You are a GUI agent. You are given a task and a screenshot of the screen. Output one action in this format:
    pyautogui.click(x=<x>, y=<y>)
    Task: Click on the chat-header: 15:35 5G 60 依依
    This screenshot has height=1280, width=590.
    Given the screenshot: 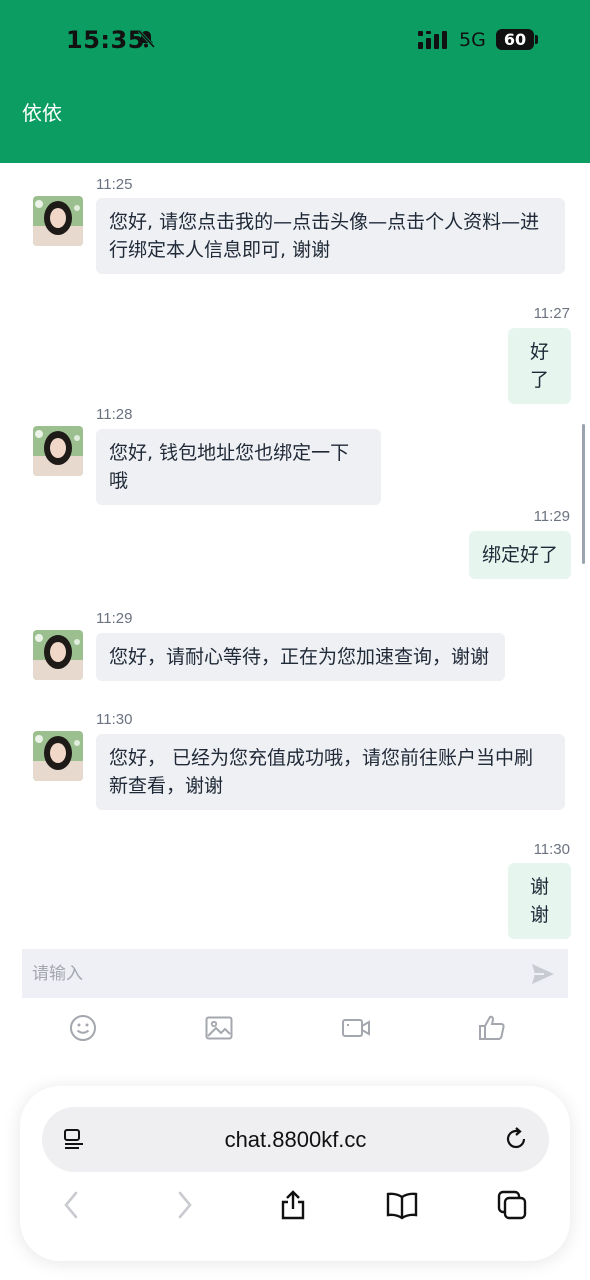 What is the action you would take?
    pyautogui.click(x=295, y=81)
    